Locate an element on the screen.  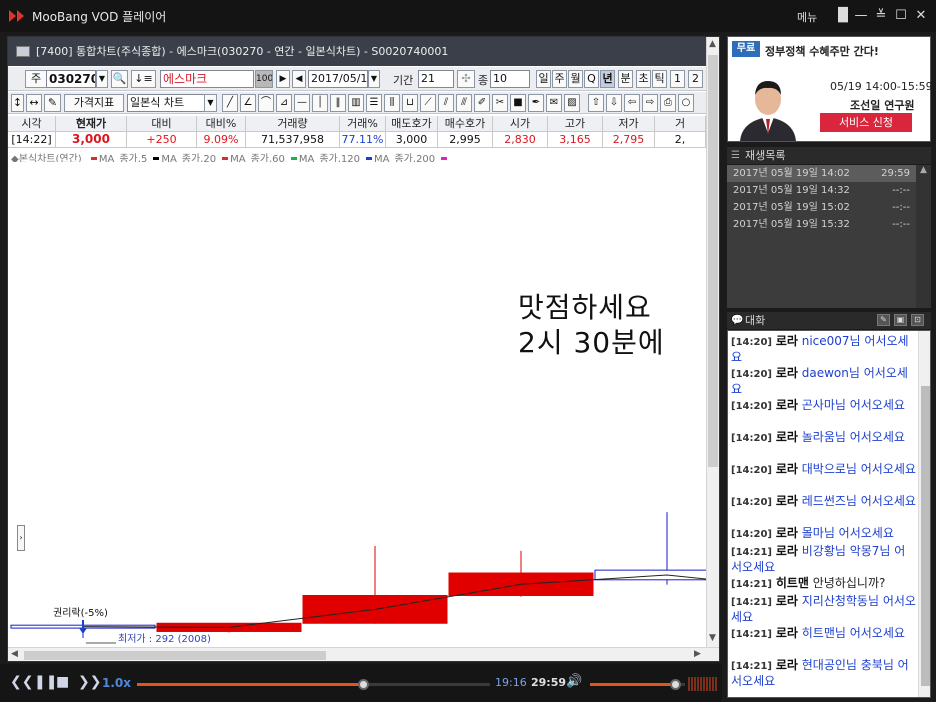
market-select: 주 is located at coordinates (36, 79).